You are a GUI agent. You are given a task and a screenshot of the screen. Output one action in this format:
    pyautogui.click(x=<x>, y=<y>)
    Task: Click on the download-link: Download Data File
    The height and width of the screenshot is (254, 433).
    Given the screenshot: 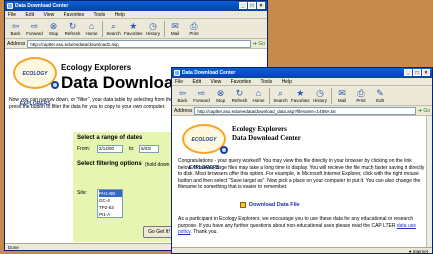 What is the action you would take?
    pyautogui.click(x=270, y=205)
    